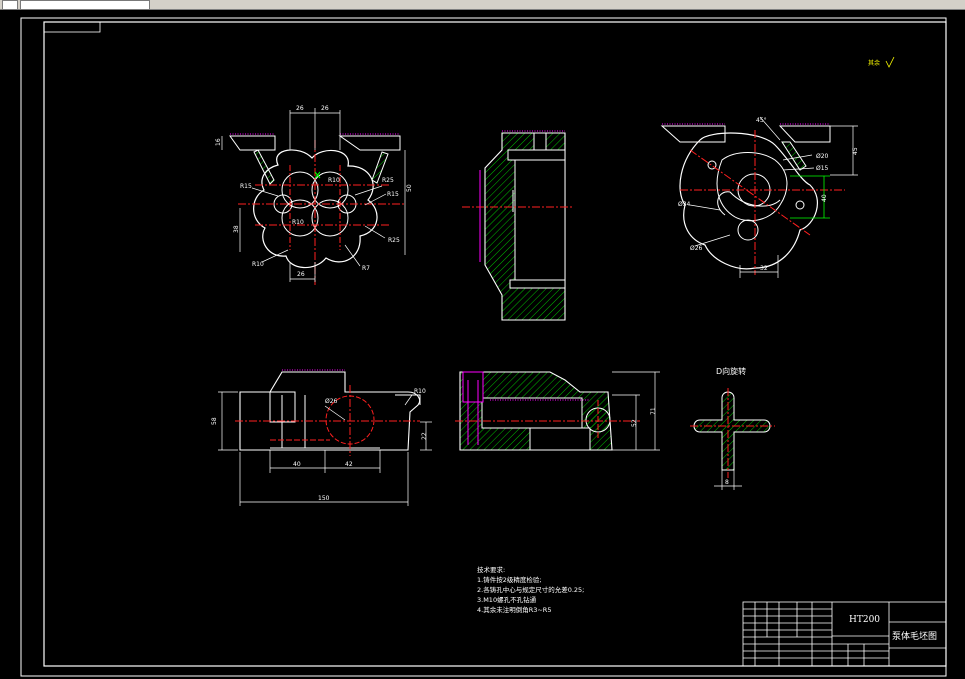 The width and height of the screenshot is (965, 679). Describe the element at coordinates (325, 108) in the screenshot. I see `dim-top-26b: 26` at that location.